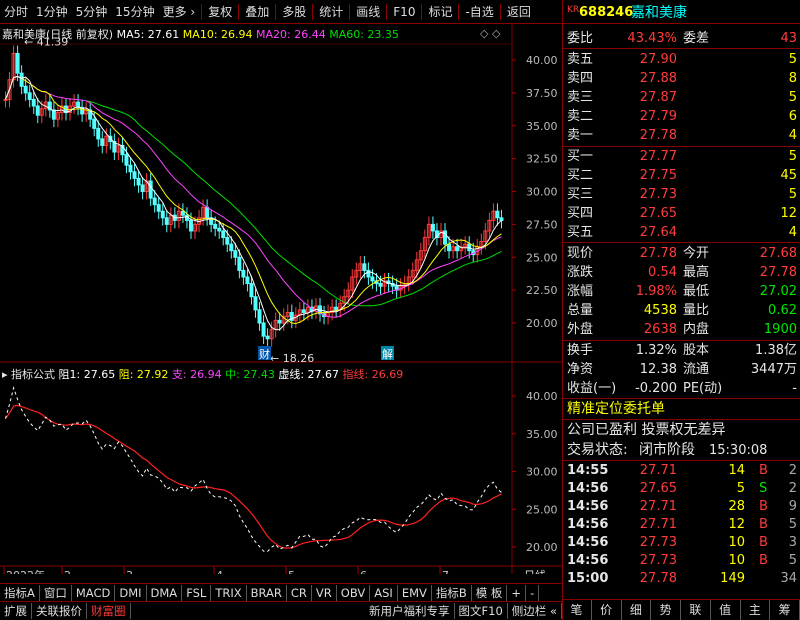 This screenshot has height=620, width=800. I want to click on stat-row-1: 涨跌 0.54 最高 27.78, so click(681, 272).